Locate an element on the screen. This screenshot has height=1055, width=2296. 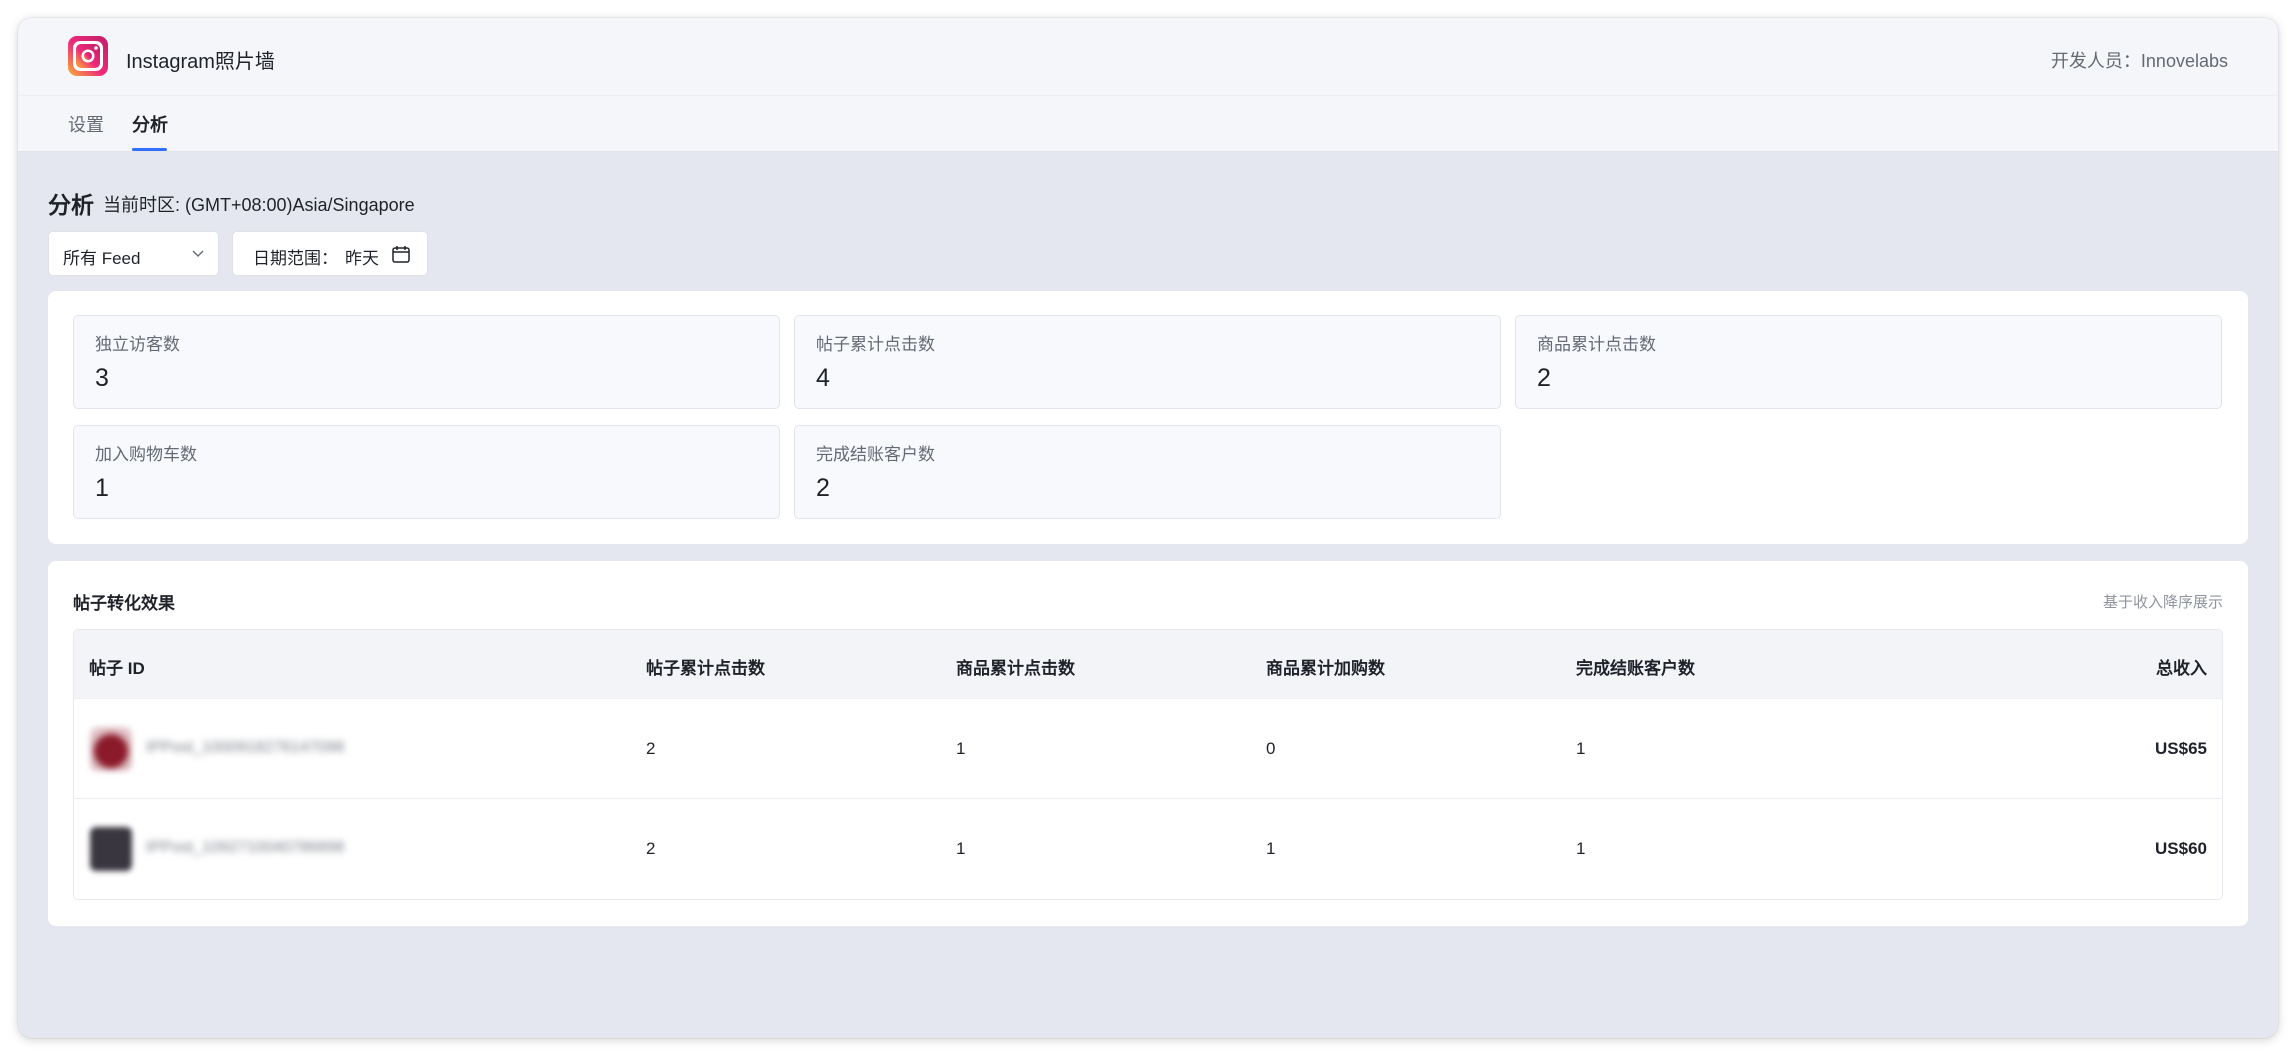
table-row: IPPost_1092710040786898 2 1 1 1 US$60 is located at coordinates (1148, 848).